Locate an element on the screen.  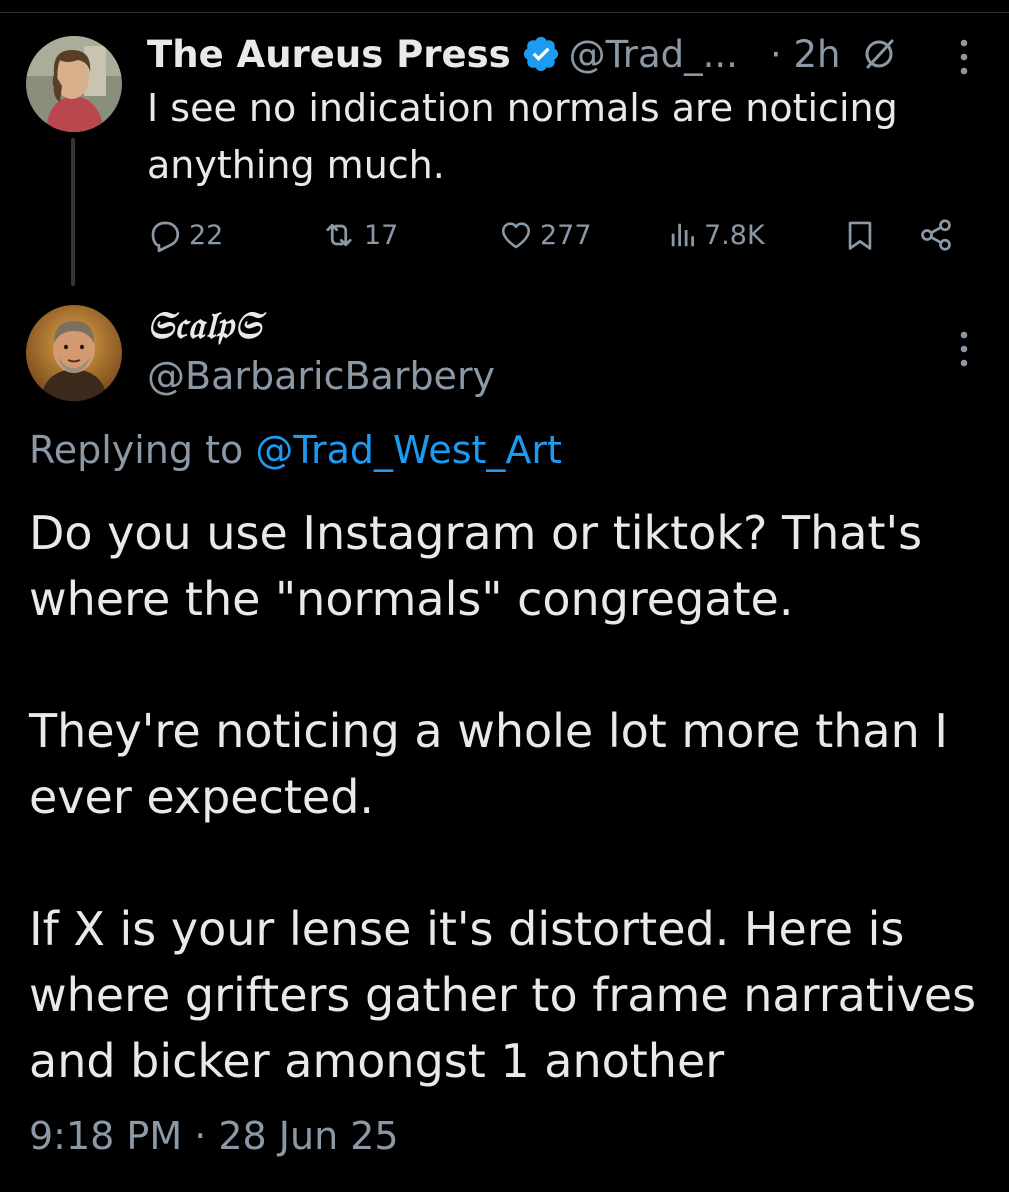
share-icon is located at coordinates (936, 235).